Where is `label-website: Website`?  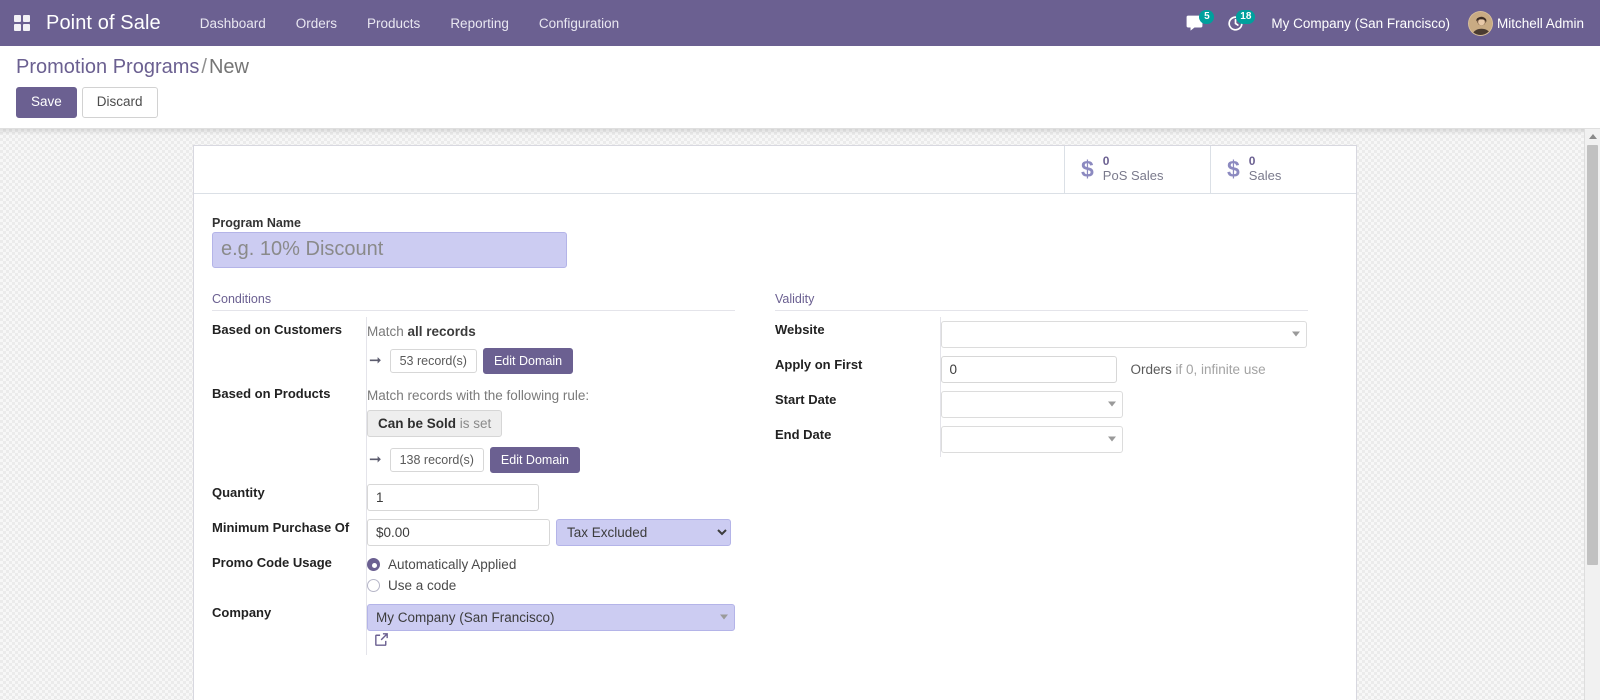 label-website: Website is located at coordinates (800, 329).